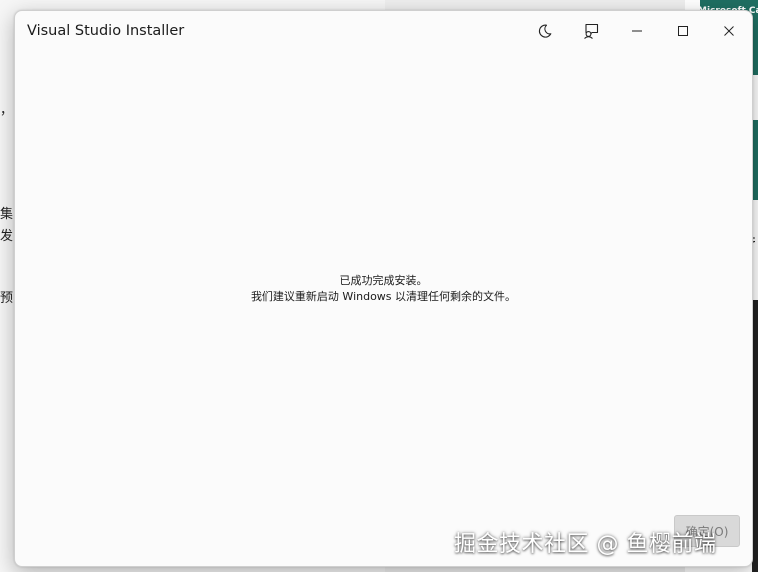  I want to click on close-icon, so click(729, 31).